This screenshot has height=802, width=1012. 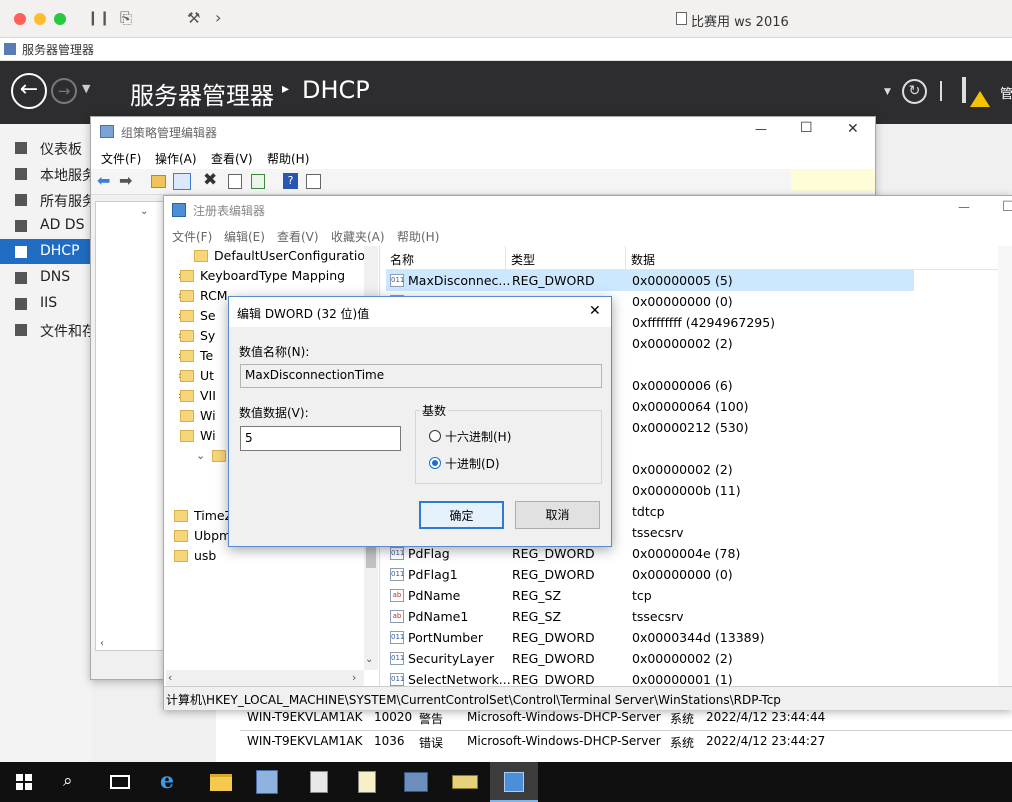 I want to click on dialog-title: 编辑 DWORD (32 位)值, so click(x=303, y=314).